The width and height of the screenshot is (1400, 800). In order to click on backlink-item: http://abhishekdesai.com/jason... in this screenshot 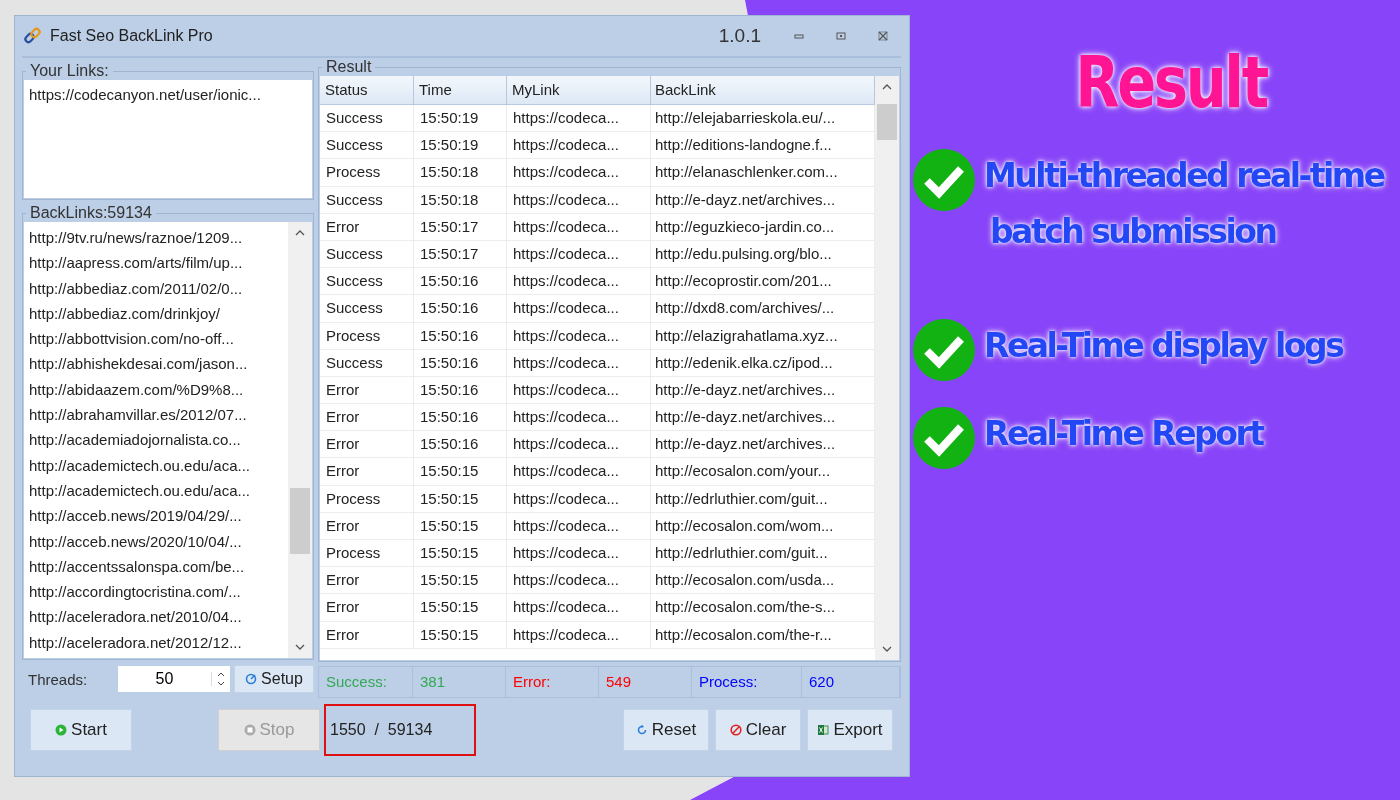, I will do `click(156, 364)`.